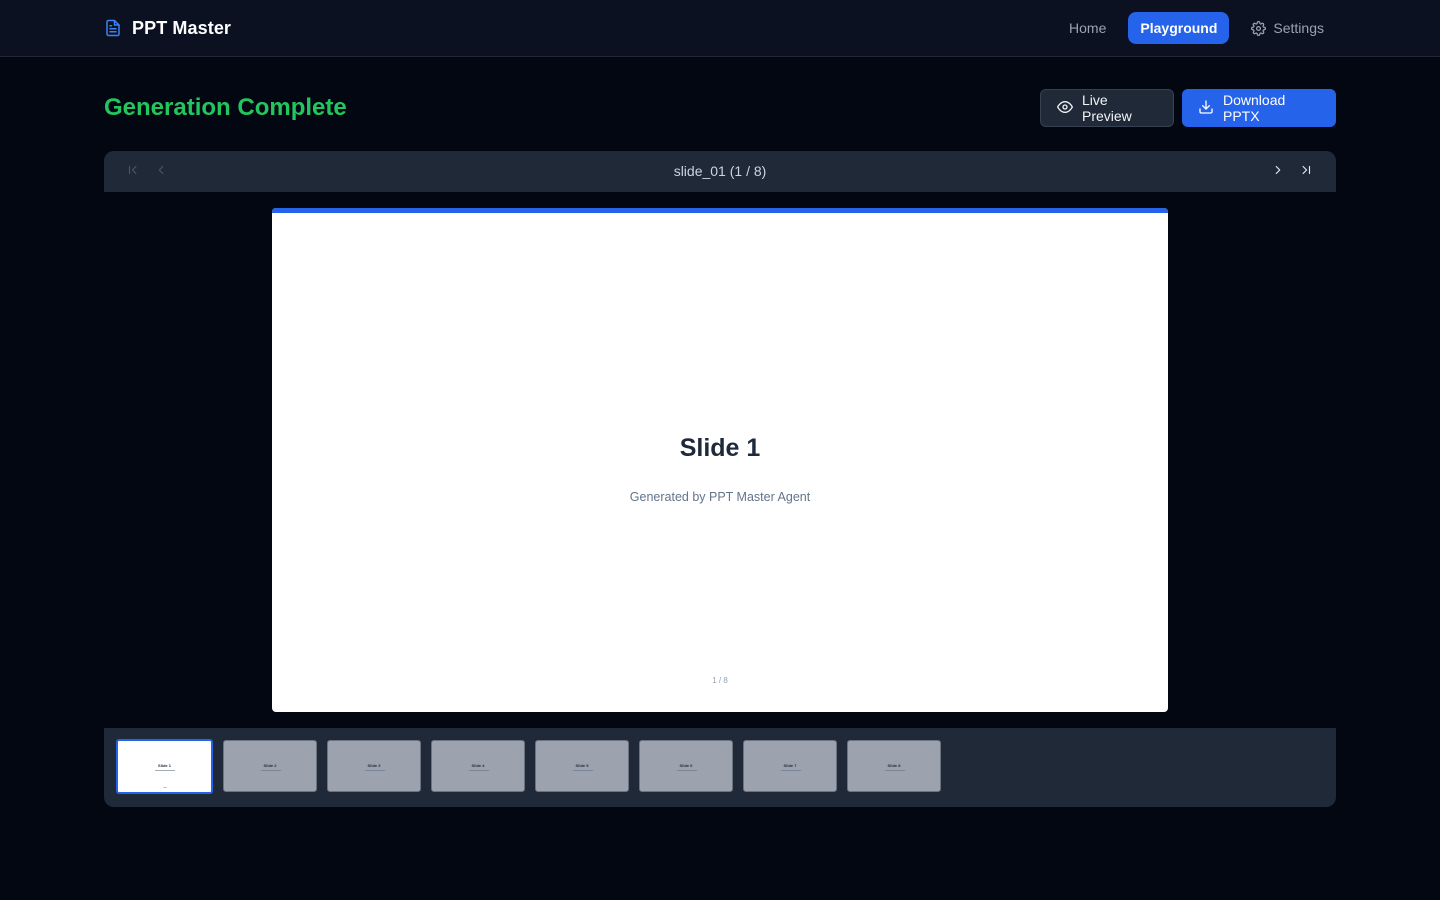 This screenshot has width=1440, height=900. Describe the element at coordinates (1206, 108) in the screenshot. I see `download-icon` at that location.